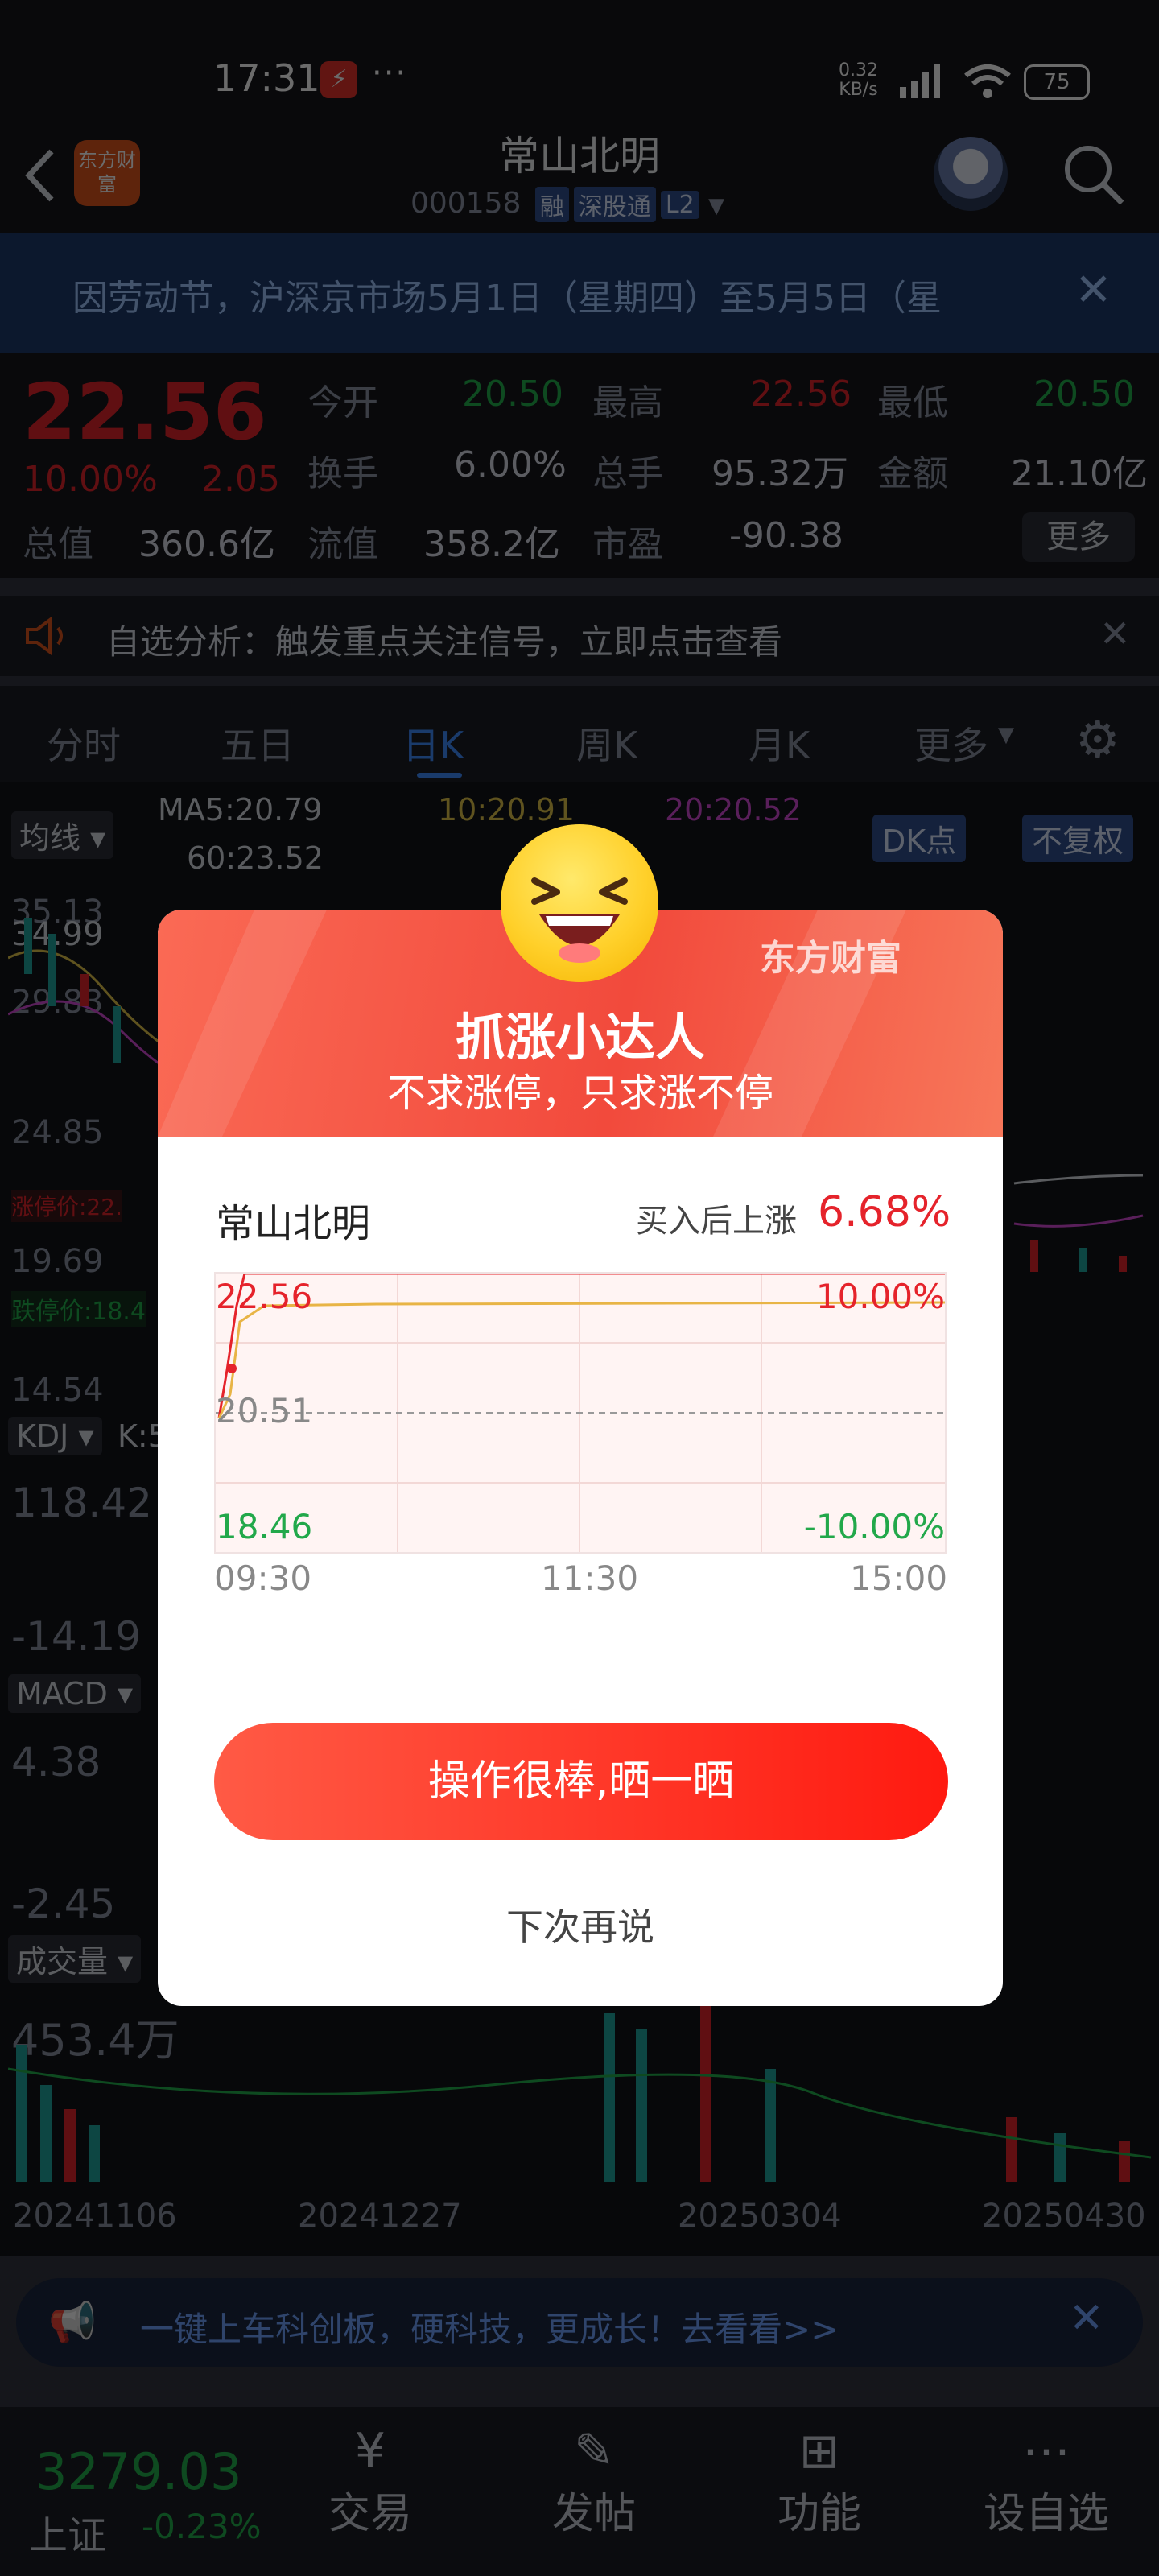 This screenshot has height=2576, width=1159. I want to click on analysis-text: 自选分析：触发重点关注信号，立即点击查看, so click(444, 642).